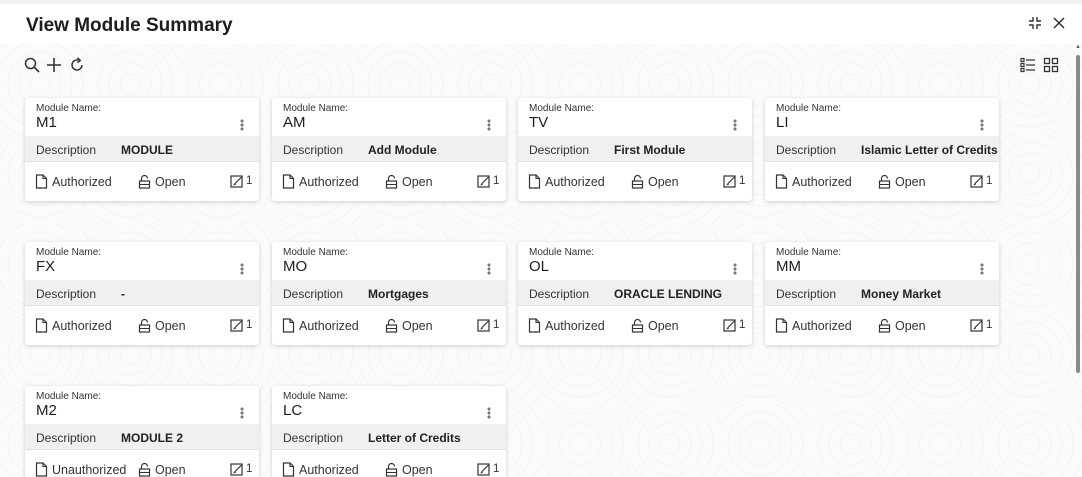 This screenshot has height=477, width=1082. Describe the element at coordinates (142, 117) in the screenshot. I see `card-header: Module Name: M1` at that location.